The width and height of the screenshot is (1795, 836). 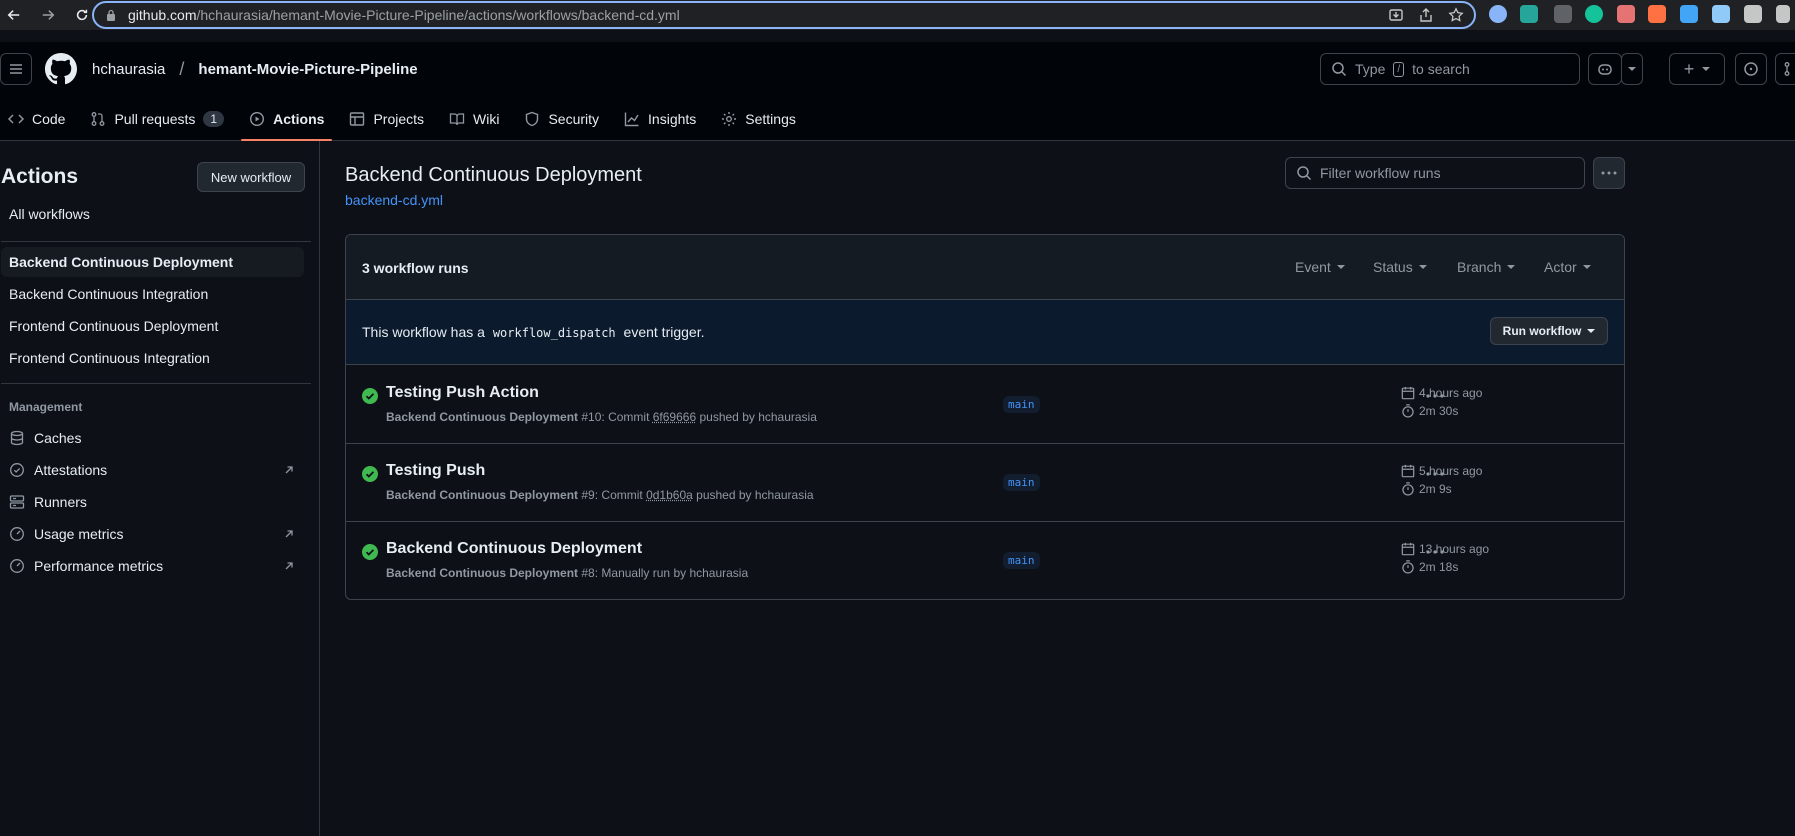 I want to click on run-workflow-label: Run workflow, so click(x=1542, y=331).